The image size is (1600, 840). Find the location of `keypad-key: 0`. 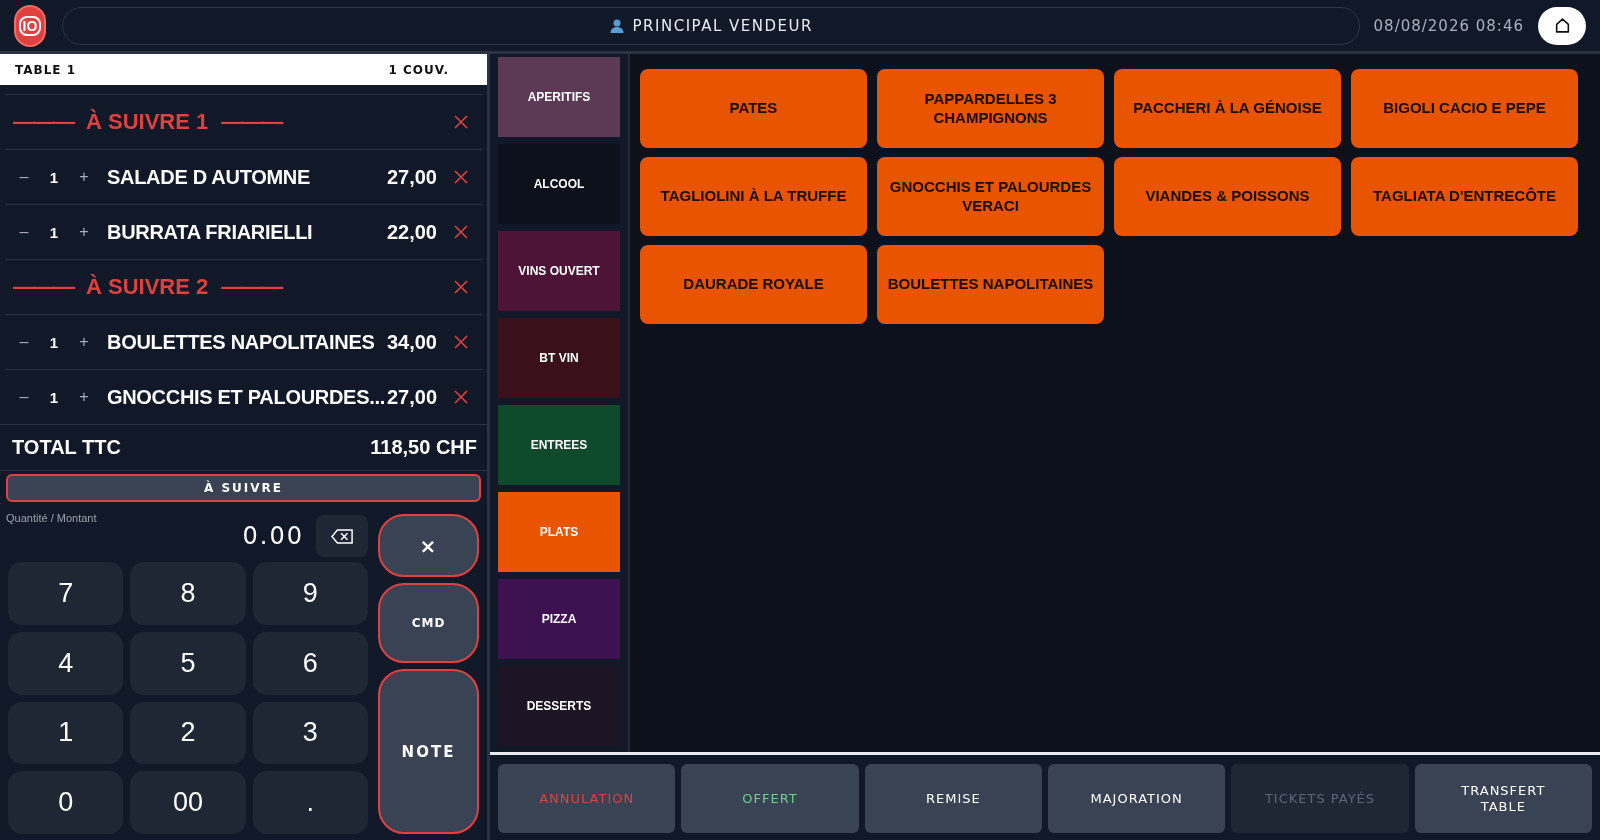

keypad-key: 0 is located at coordinates (66, 802).